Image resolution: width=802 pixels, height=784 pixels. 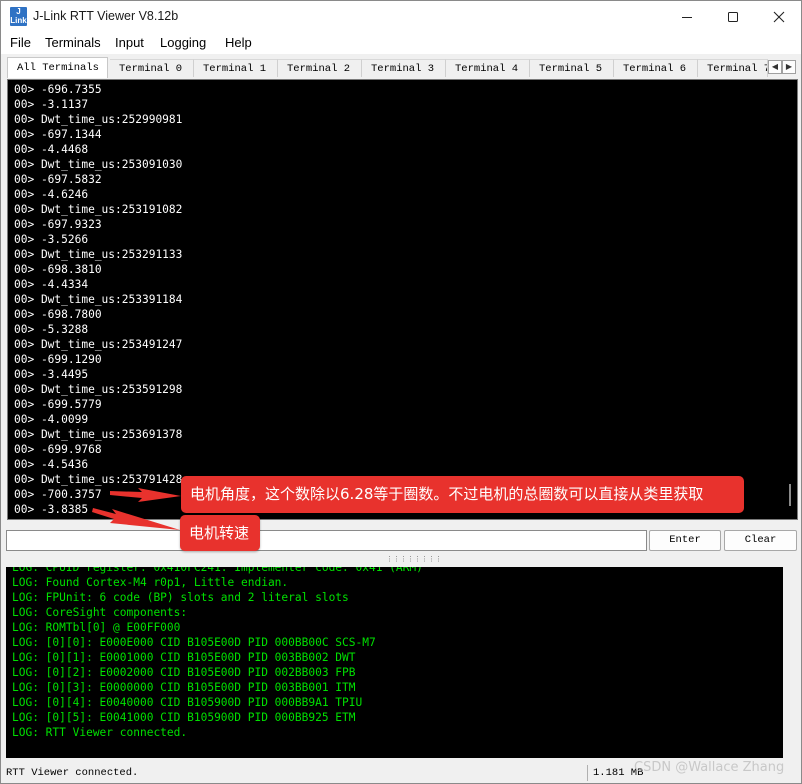 What do you see at coordinates (152, 68) in the screenshot?
I see `tab-terminal-0: Terminal 0` at bounding box center [152, 68].